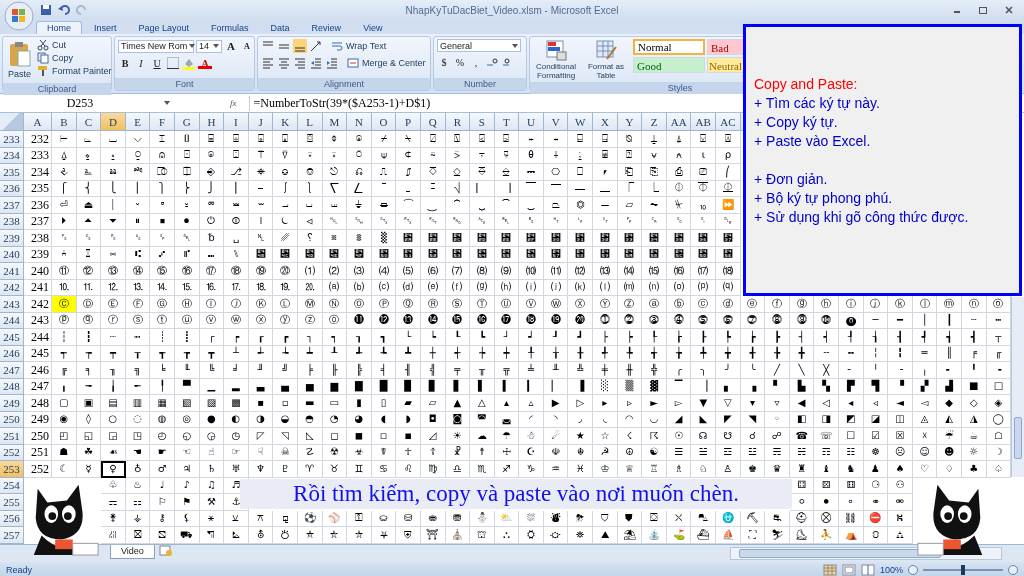 Image resolution: width=1024 pixels, height=576 pixels. What do you see at coordinates (12, 370) in the screenshot?
I see `row-header: 247` at bounding box center [12, 370].